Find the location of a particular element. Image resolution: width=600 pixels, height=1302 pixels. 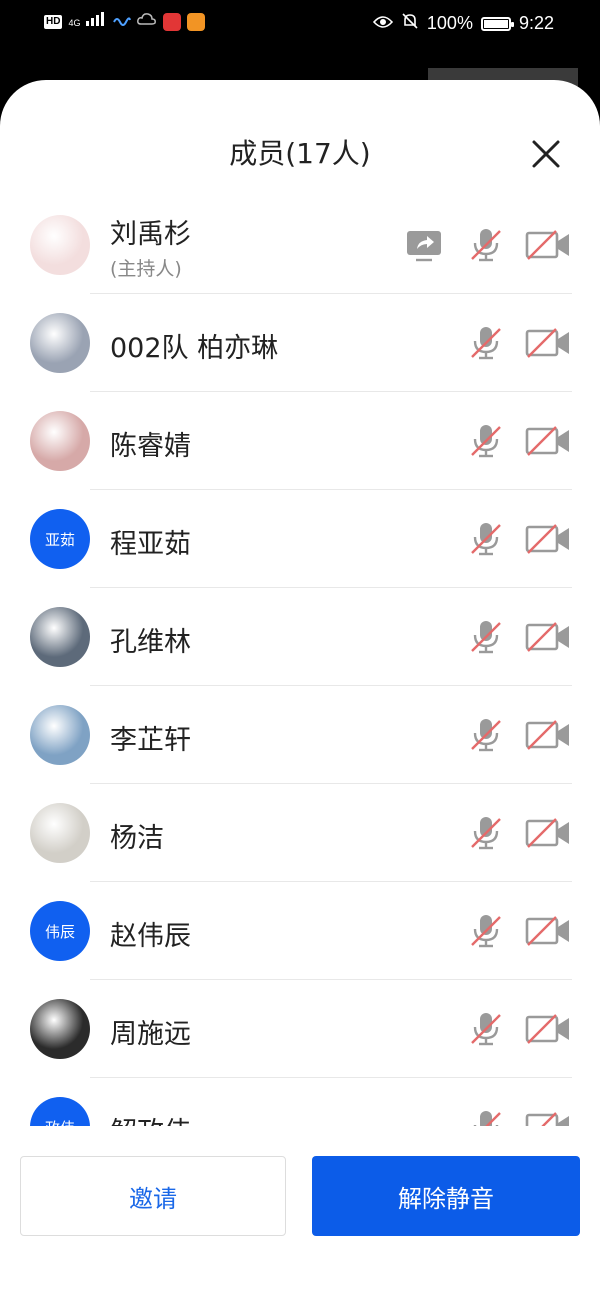

signal-icon: 4G is located at coordinates (87, 21).